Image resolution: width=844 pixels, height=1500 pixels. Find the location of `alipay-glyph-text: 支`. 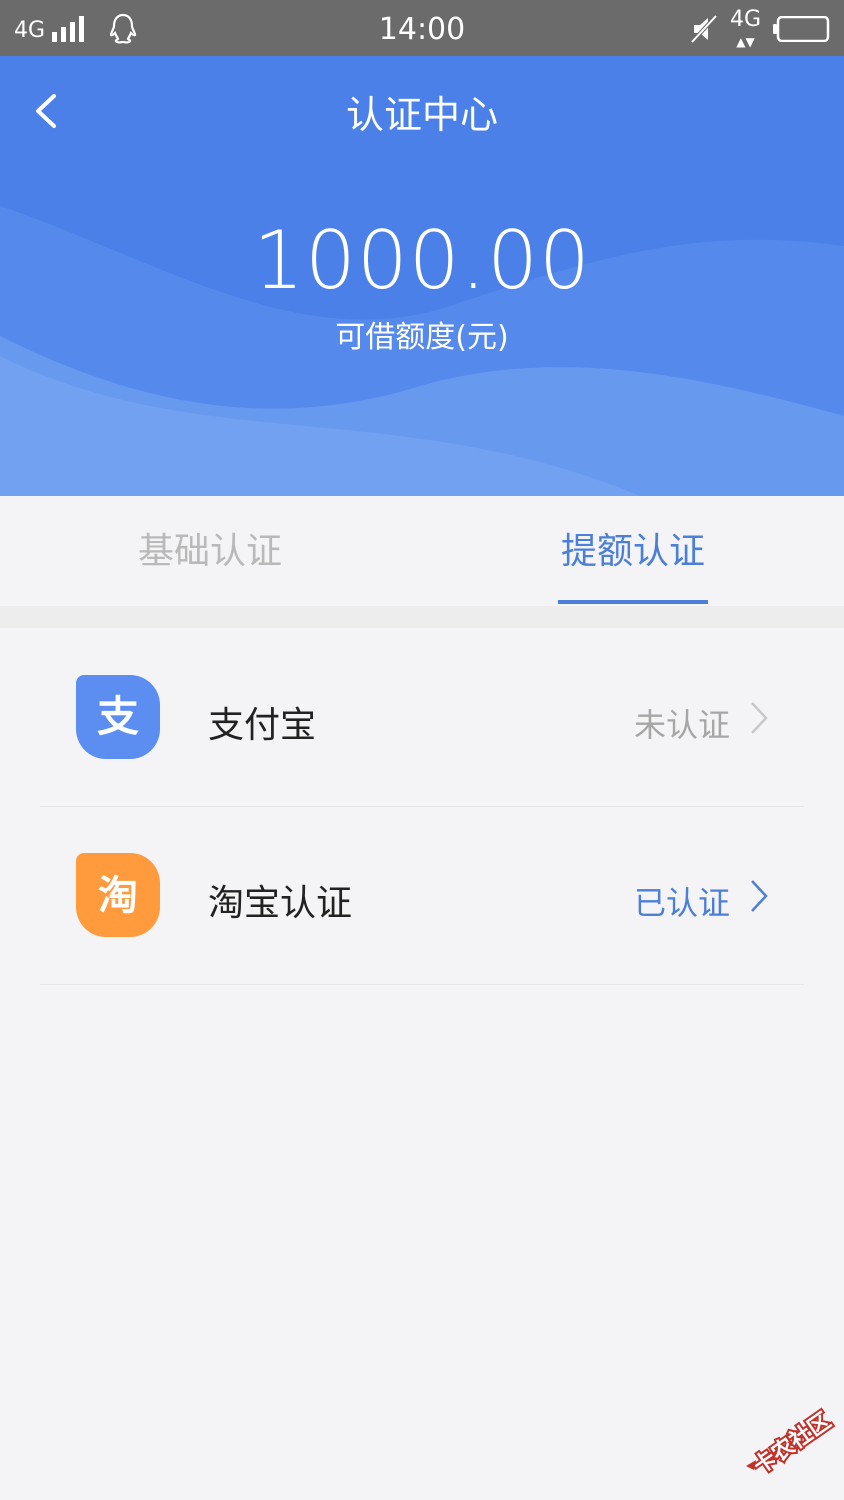

alipay-glyph-text: 支 is located at coordinates (118, 716).